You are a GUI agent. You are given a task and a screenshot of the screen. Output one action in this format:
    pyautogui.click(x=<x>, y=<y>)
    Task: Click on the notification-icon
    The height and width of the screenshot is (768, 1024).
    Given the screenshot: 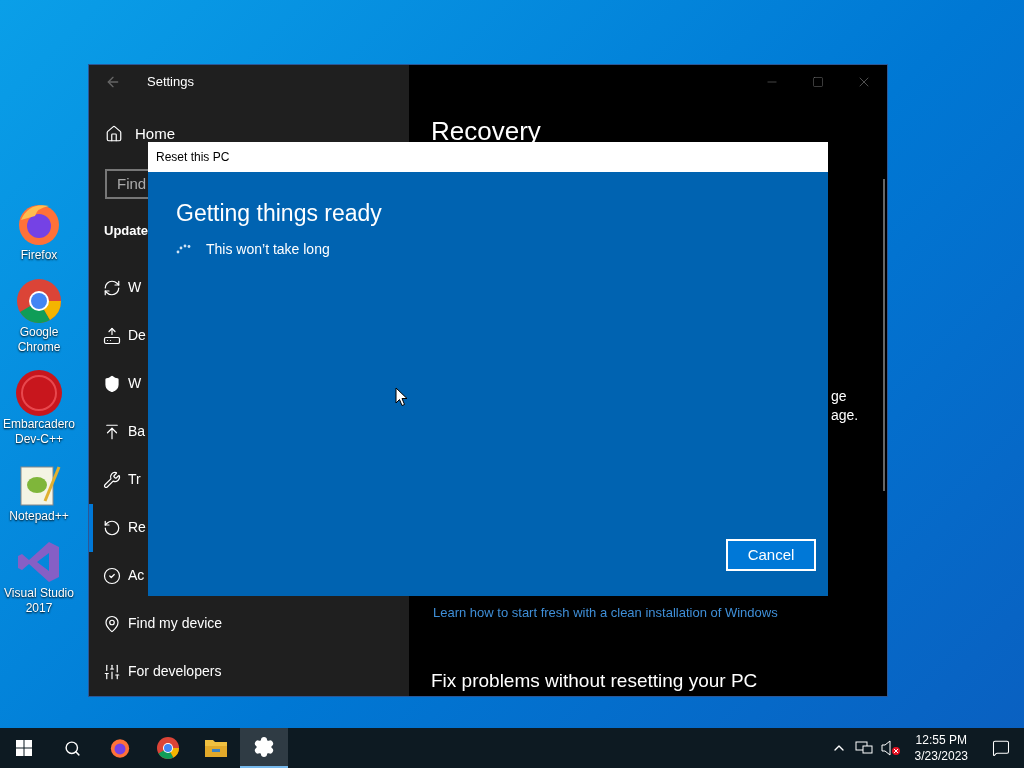 What is the action you would take?
    pyautogui.click(x=1001, y=748)
    